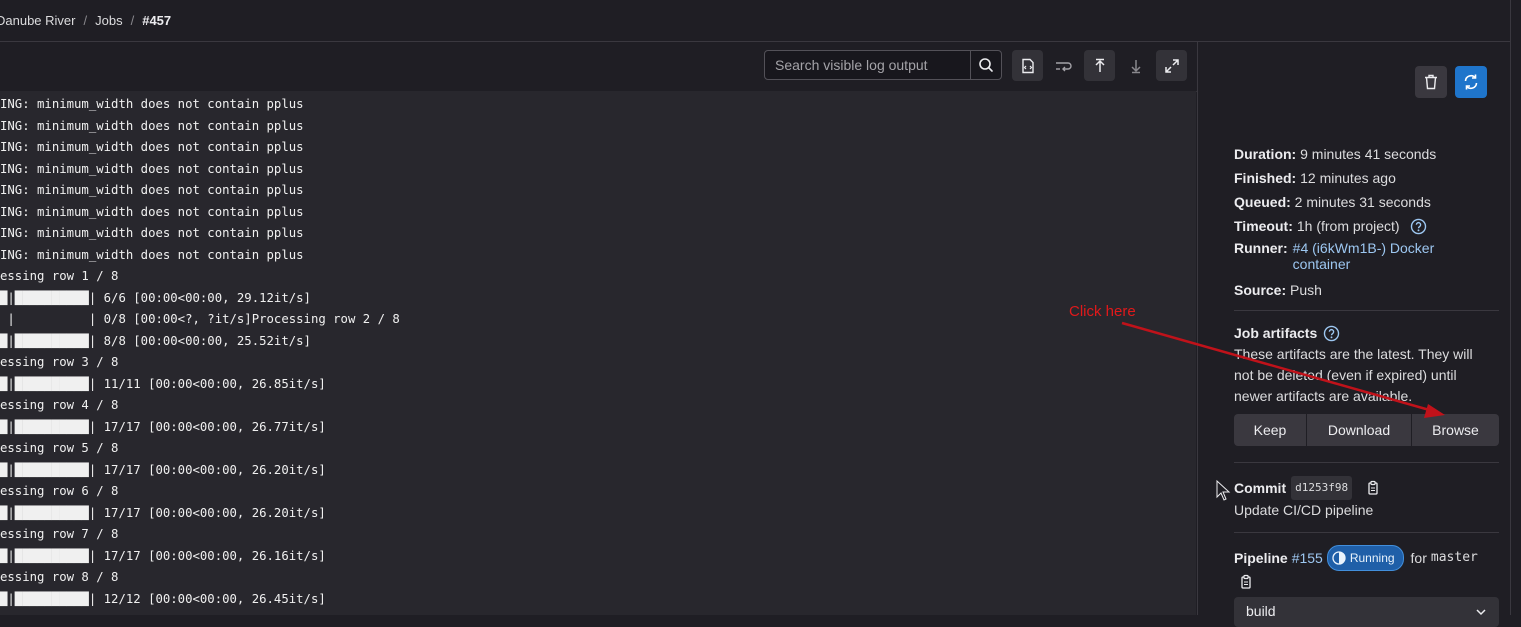 This screenshot has width=1521, height=627. What do you see at coordinates (1481, 612) in the screenshot?
I see `chevron-down-icon` at bounding box center [1481, 612].